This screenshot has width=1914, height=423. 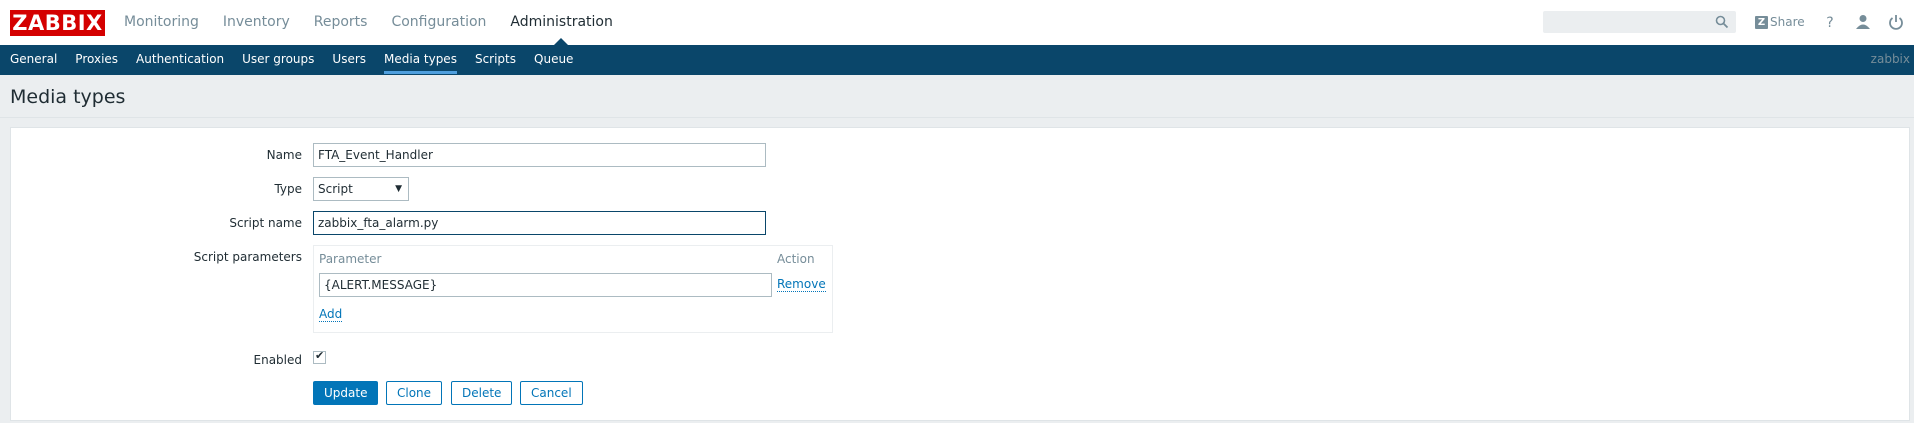 I want to click on help-icon: ?, so click(x=1830, y=22).